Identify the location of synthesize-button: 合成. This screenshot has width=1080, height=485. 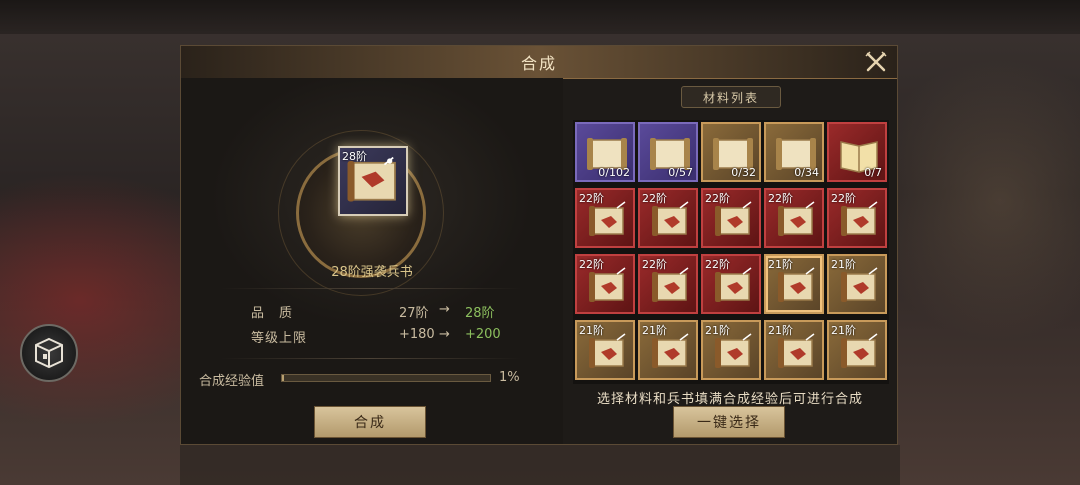
(370, 422).